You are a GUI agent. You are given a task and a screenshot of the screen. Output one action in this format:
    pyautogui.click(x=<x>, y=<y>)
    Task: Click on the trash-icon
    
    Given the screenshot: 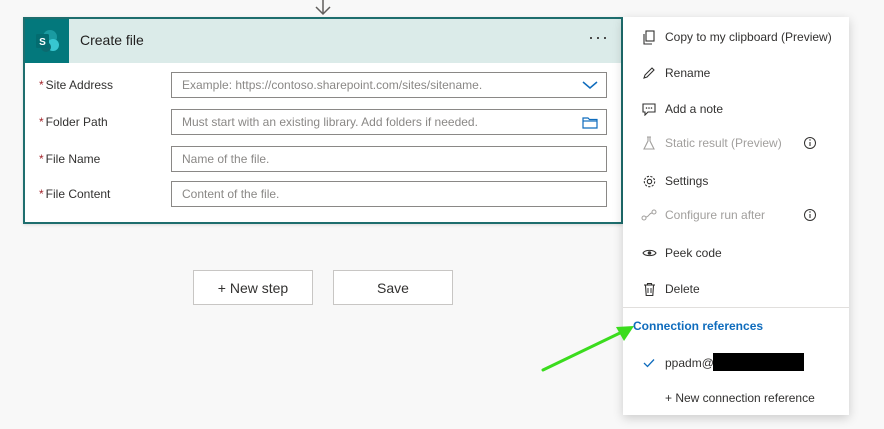 What is the action you would take?
    pyautogui.click(x=649, y=289)
    